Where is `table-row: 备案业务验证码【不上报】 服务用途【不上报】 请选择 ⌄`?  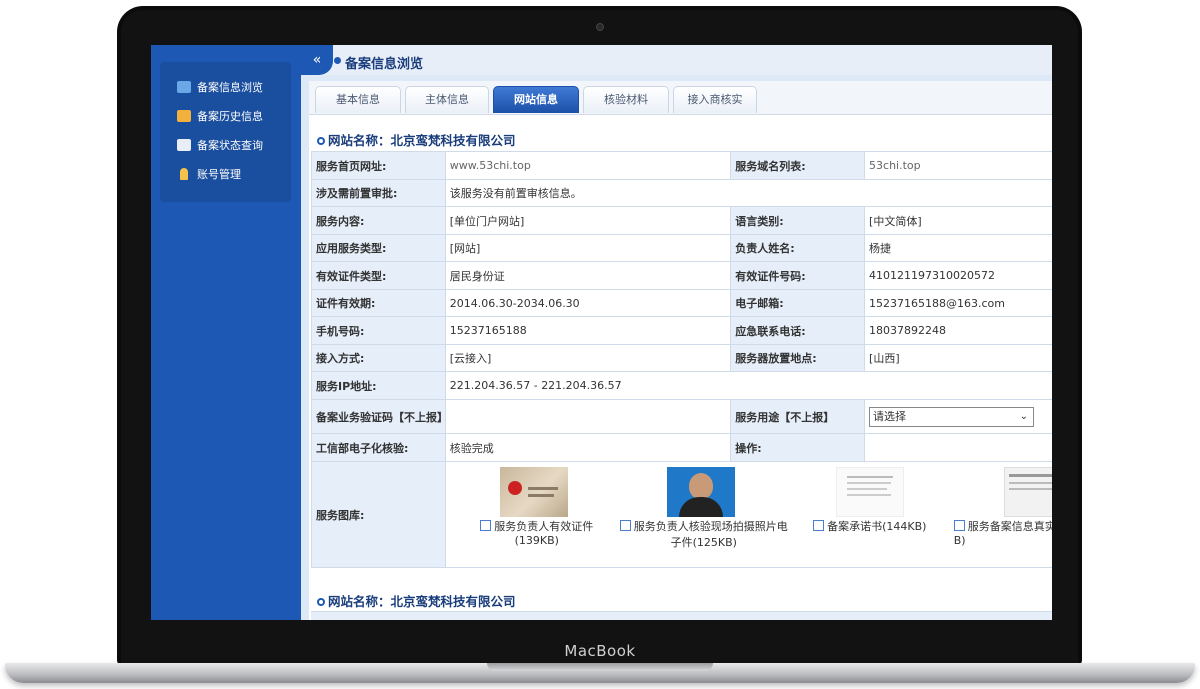 table-row: 备案业务验证码【不上报】 服务用途【不上报】 请选择 ⌄ is located at coordinates (681, 416).